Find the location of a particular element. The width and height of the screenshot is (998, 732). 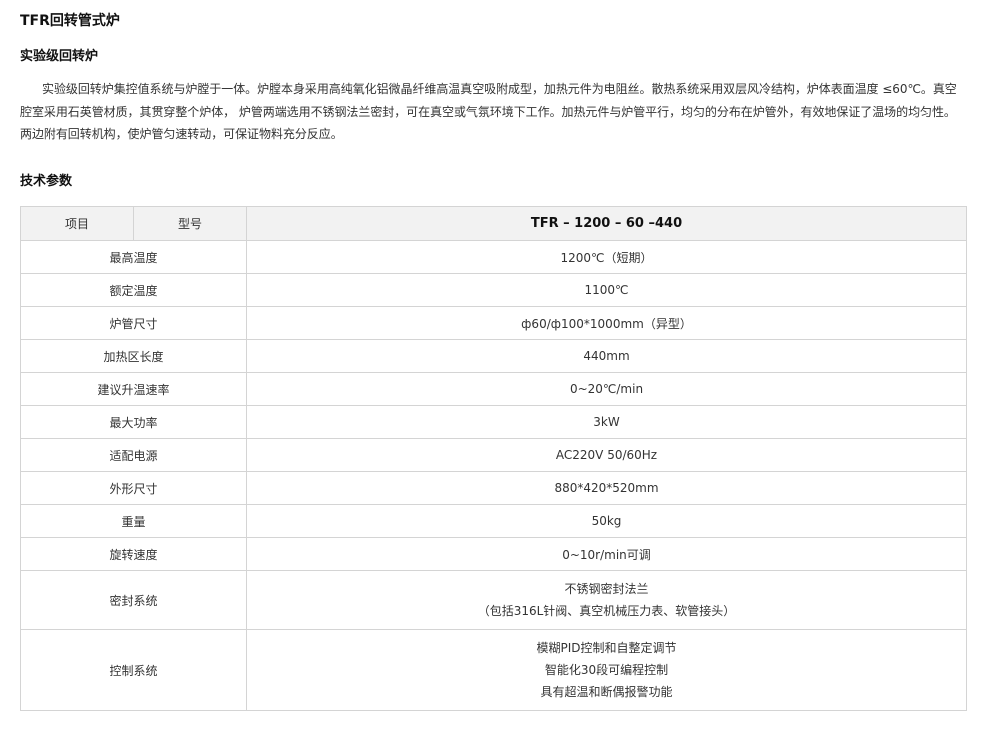

spec-value-line: 具有超温和断偶报警功能 is located at coordinates (606, 692).